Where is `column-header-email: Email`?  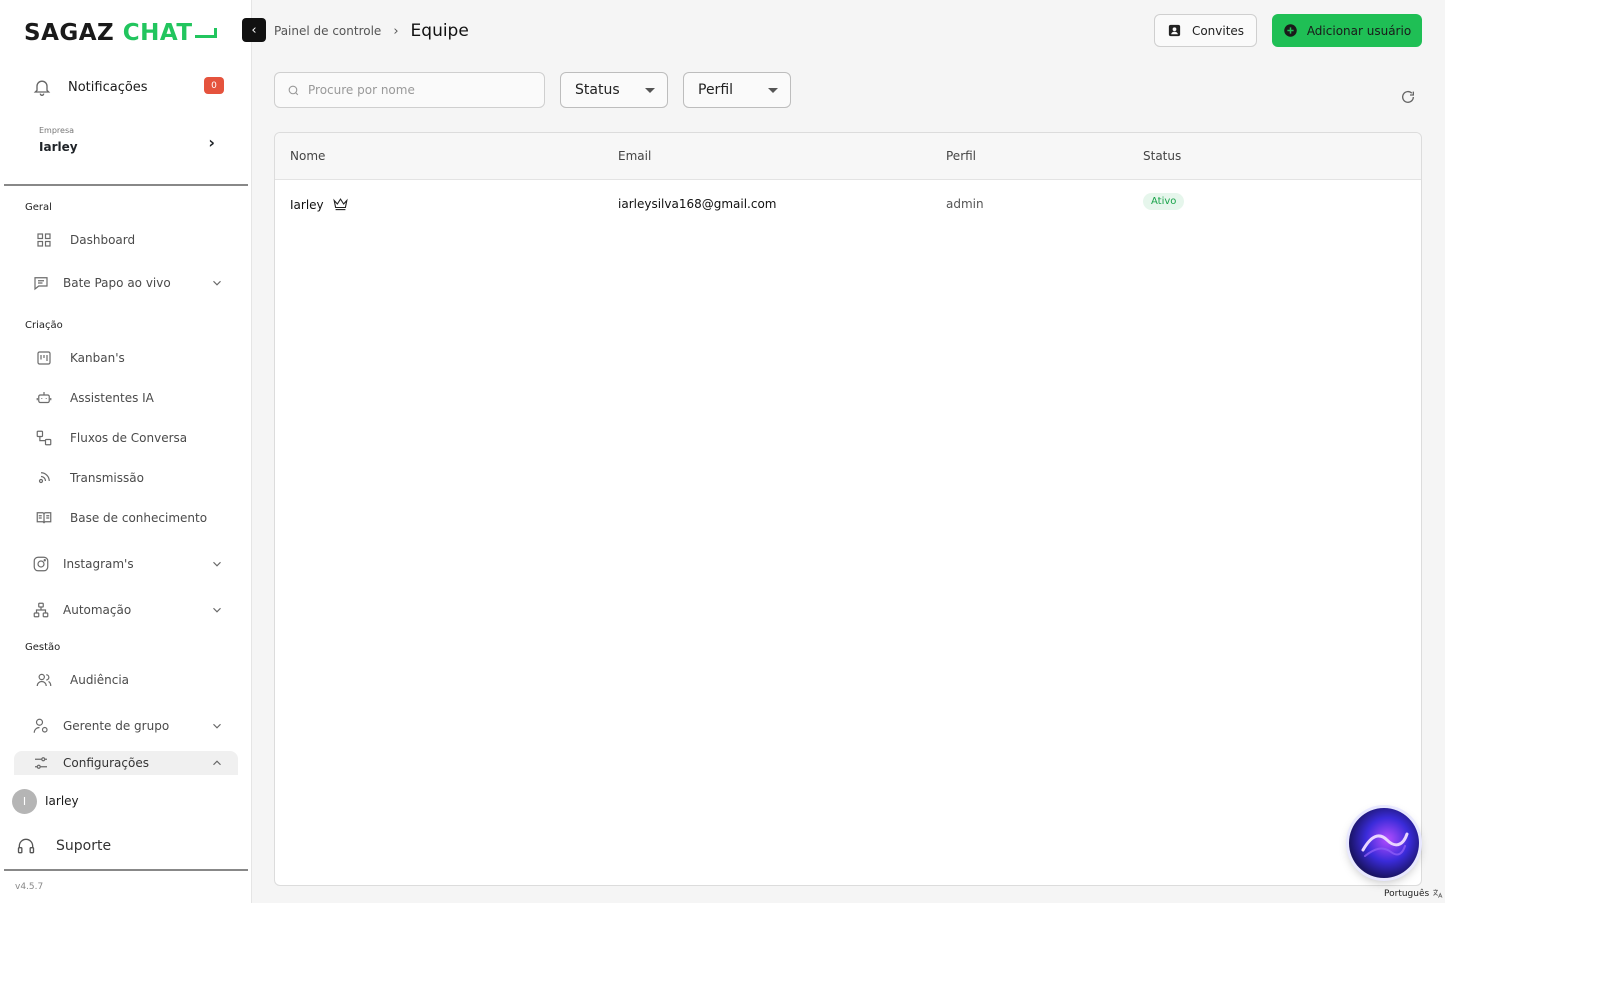 column-header-email: Email is located at coordinates (634, 156).